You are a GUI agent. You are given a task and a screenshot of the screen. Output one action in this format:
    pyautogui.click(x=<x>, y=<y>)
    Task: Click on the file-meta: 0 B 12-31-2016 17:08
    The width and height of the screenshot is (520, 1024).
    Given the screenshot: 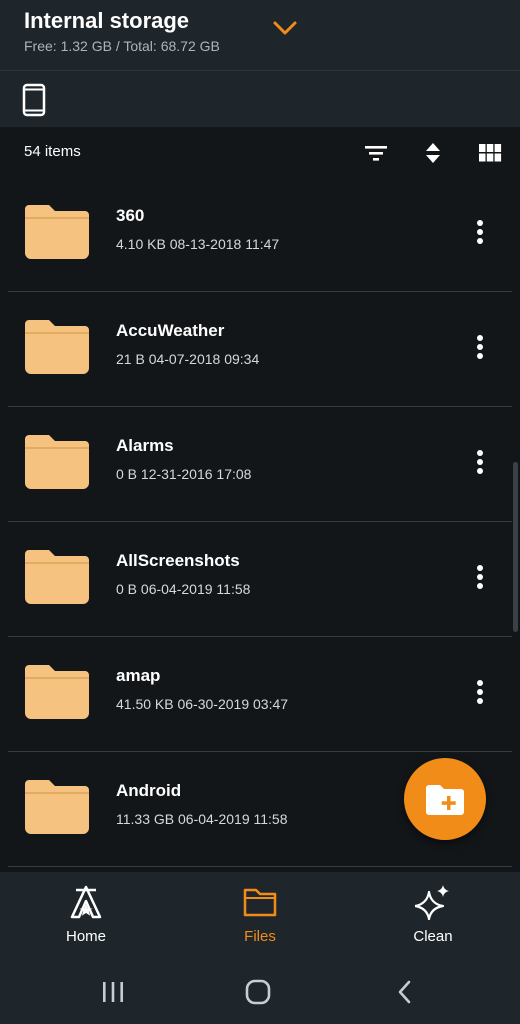 What is the action you would take?
    pyautogui.click(x=184, y=474)
    